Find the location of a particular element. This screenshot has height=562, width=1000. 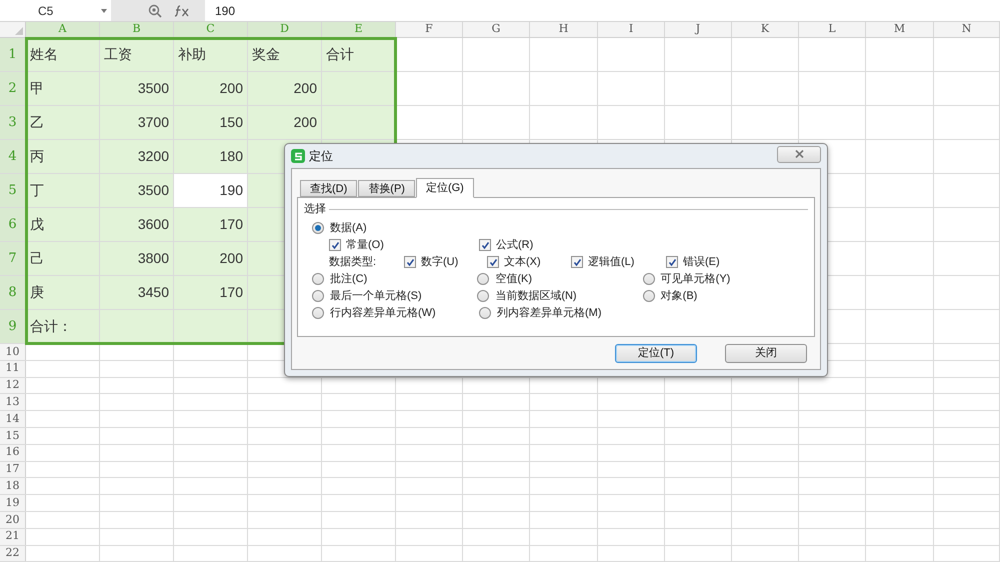

dialog-title: 定位 is located at coordinates (321, 156).